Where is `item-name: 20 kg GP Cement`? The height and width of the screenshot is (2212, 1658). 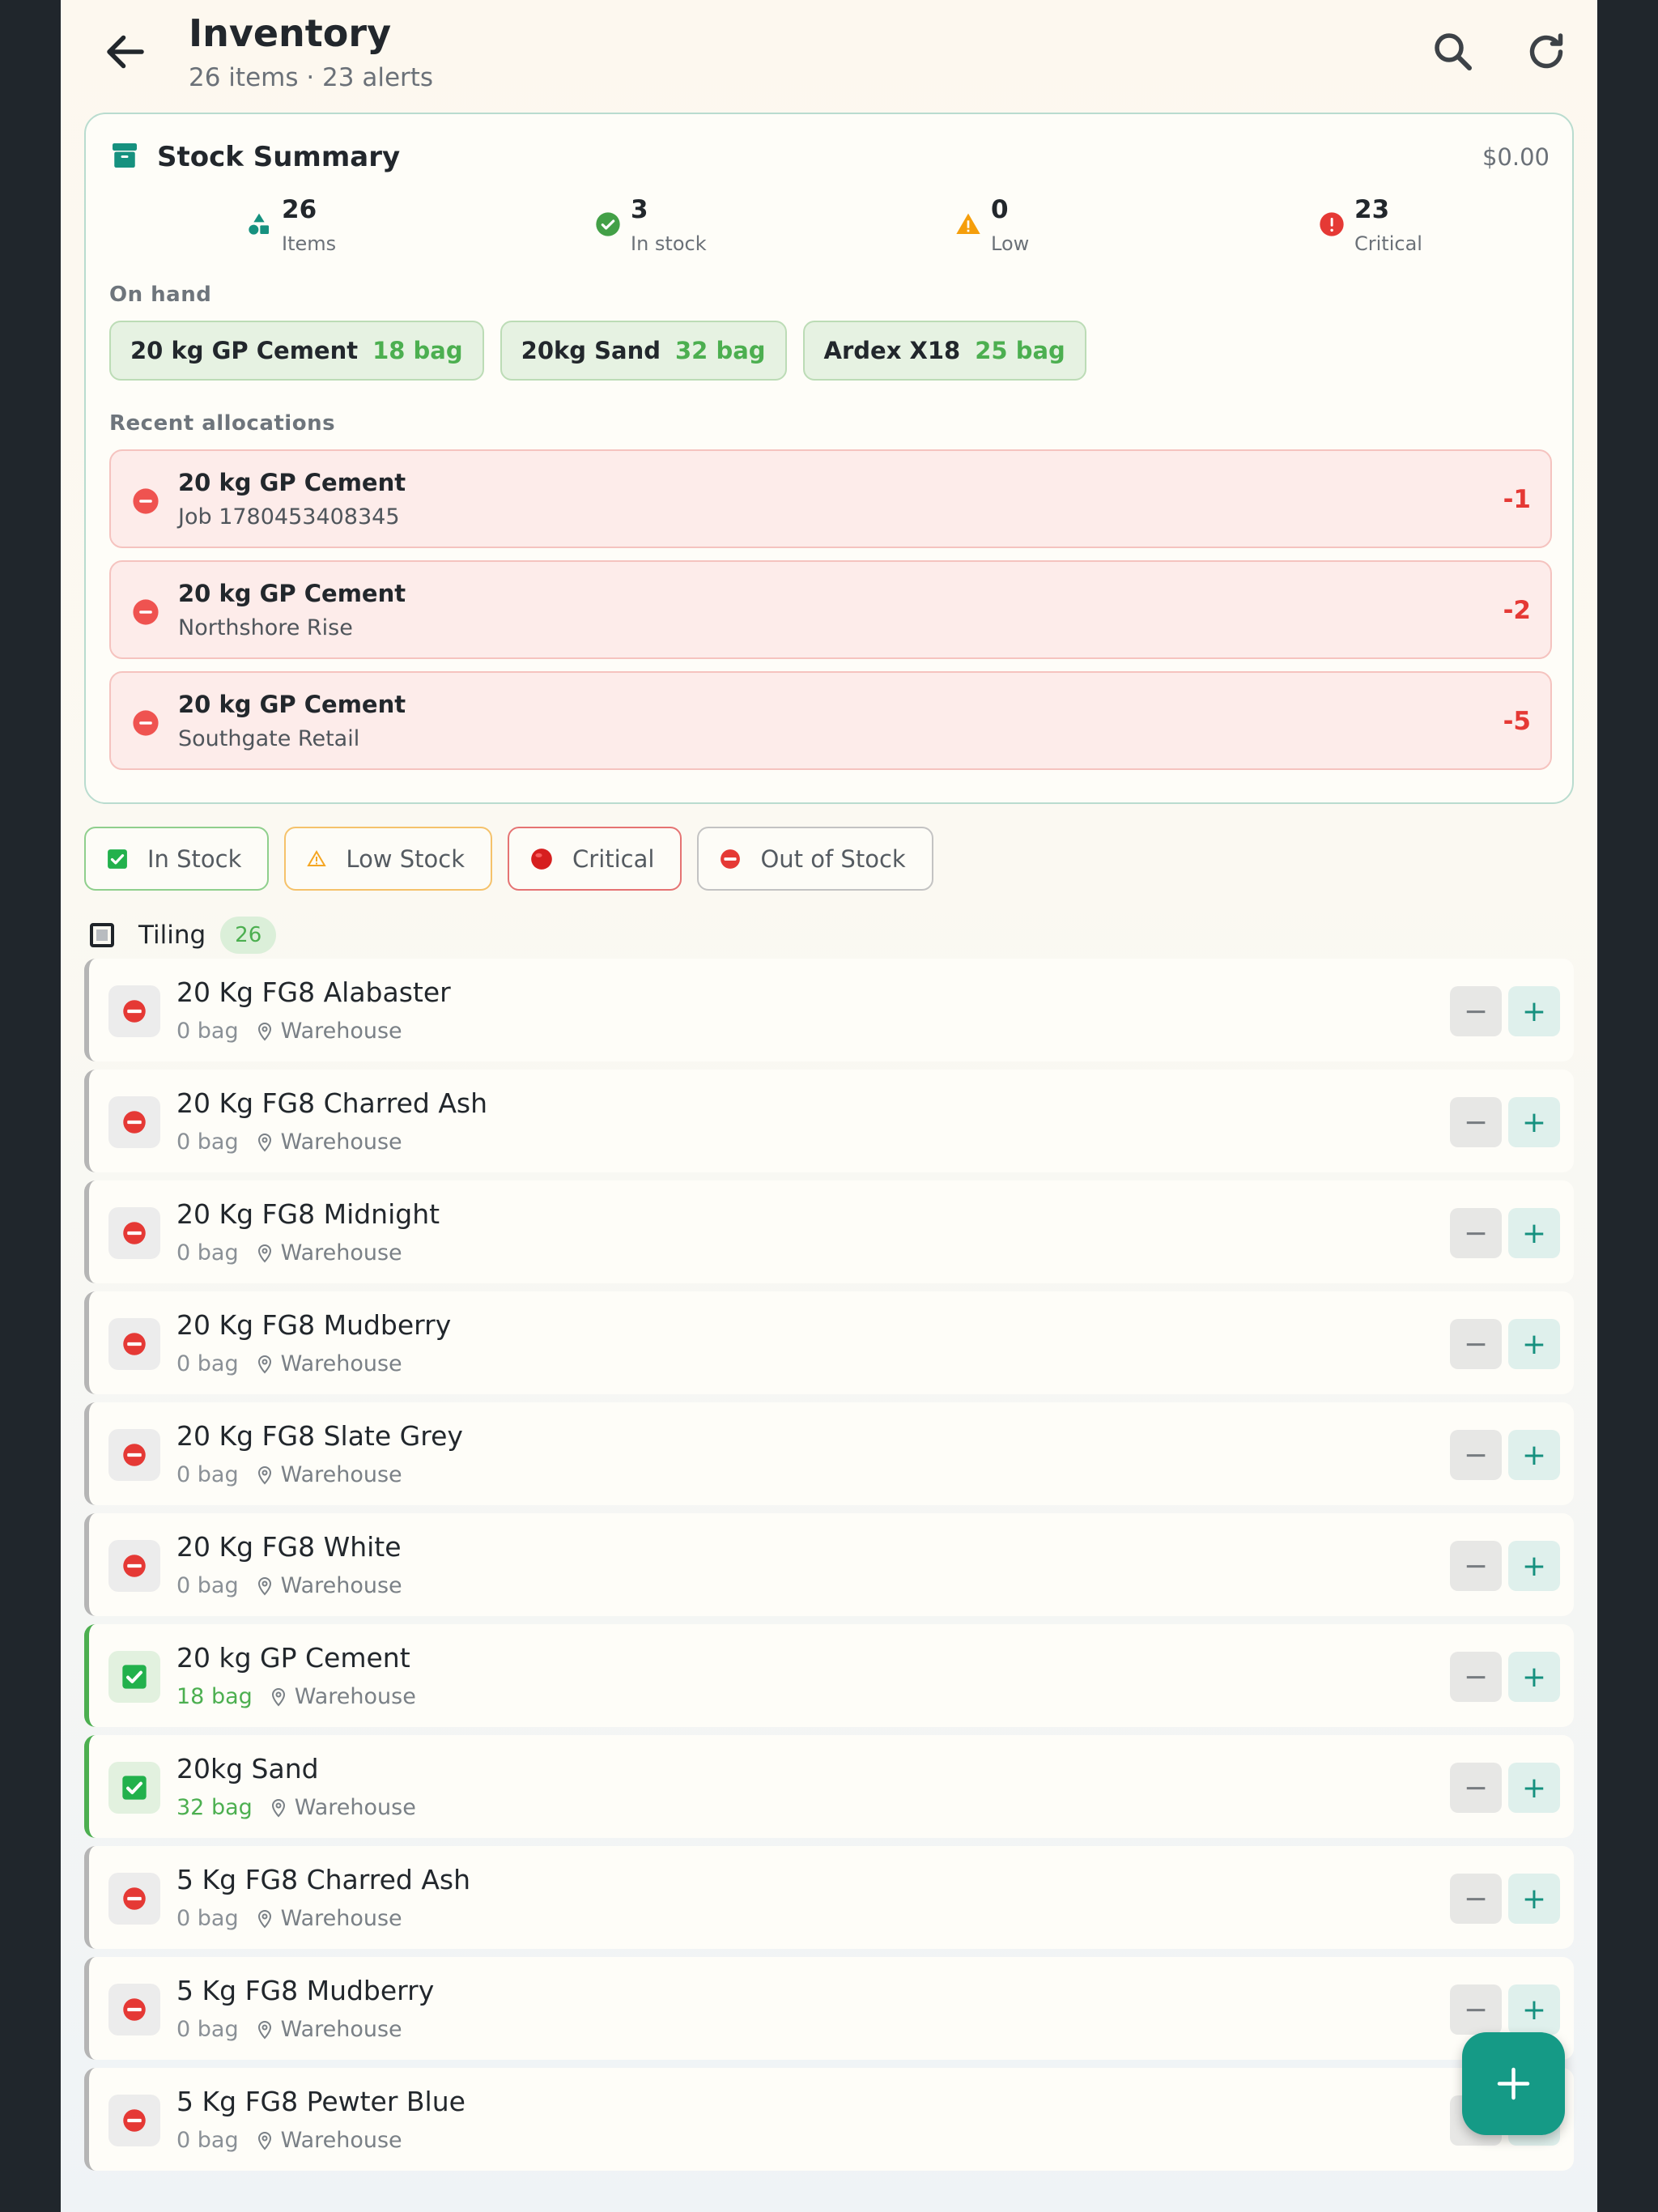
item-name: 20 kg GP Cement is located at coordinates (293, 1658).